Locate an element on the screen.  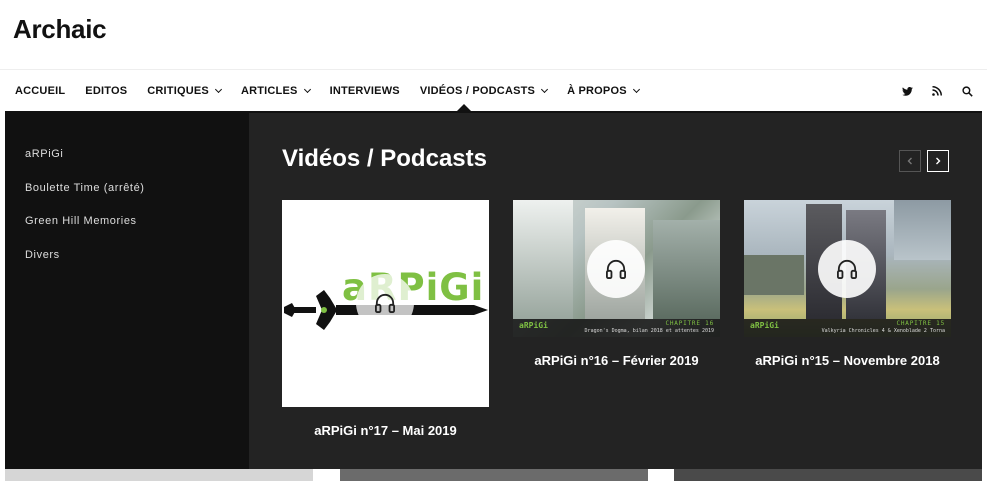
mega-menu-title: Vidéos / Podcasts is located at coordinates (384, 158).